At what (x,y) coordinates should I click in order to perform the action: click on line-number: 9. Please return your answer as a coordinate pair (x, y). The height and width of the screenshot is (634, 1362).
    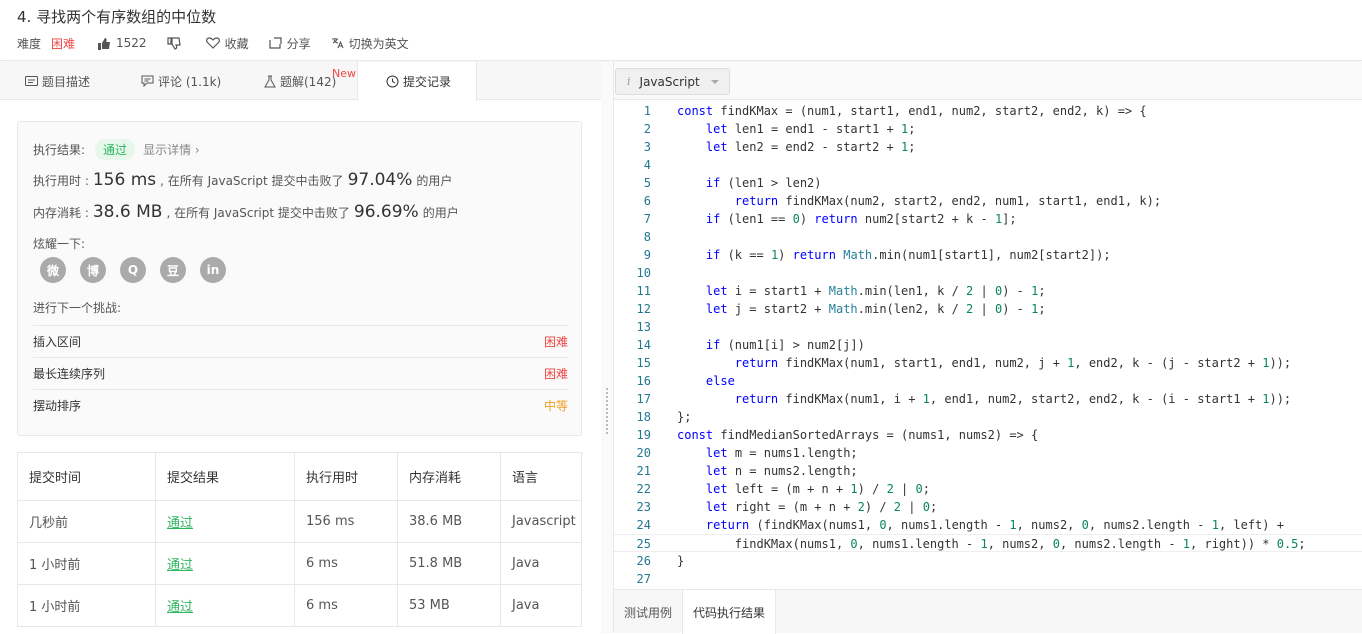
    Looking at the image, I should click on (647, 255).